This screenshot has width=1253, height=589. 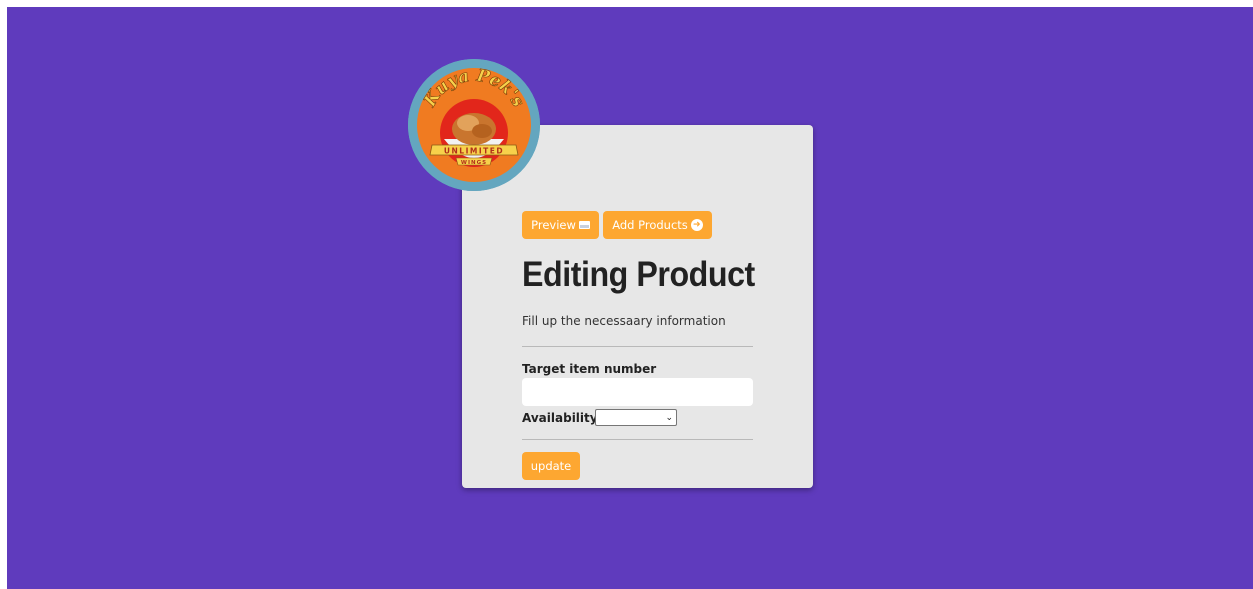 I want to click on brand-logo: Kuya Pek's UNLIMITED WINGS, so click(x=474, y=125).